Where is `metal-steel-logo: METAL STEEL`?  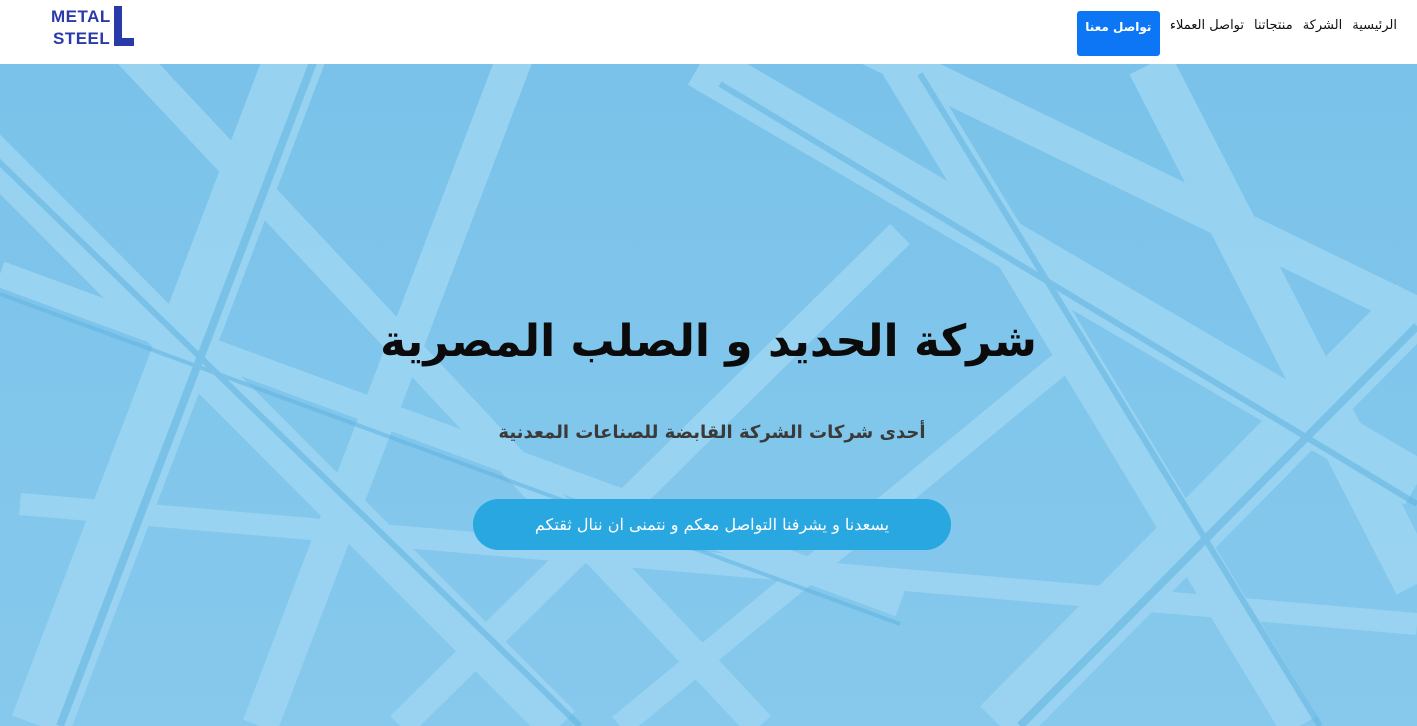 metal-steel-logo: METAL STEEL is located at coordinates (93, 26).